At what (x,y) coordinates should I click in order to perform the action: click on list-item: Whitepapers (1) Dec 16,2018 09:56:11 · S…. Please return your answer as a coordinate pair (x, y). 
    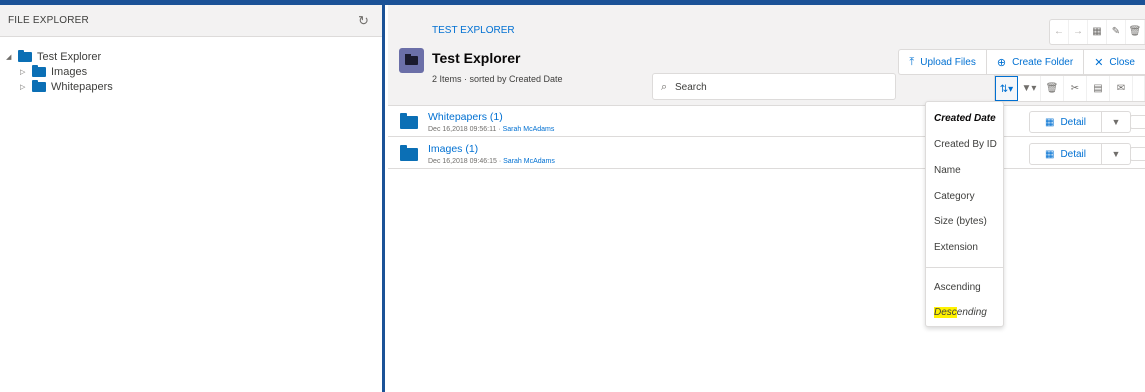
    Looking at the image, I should click on (766, 121).